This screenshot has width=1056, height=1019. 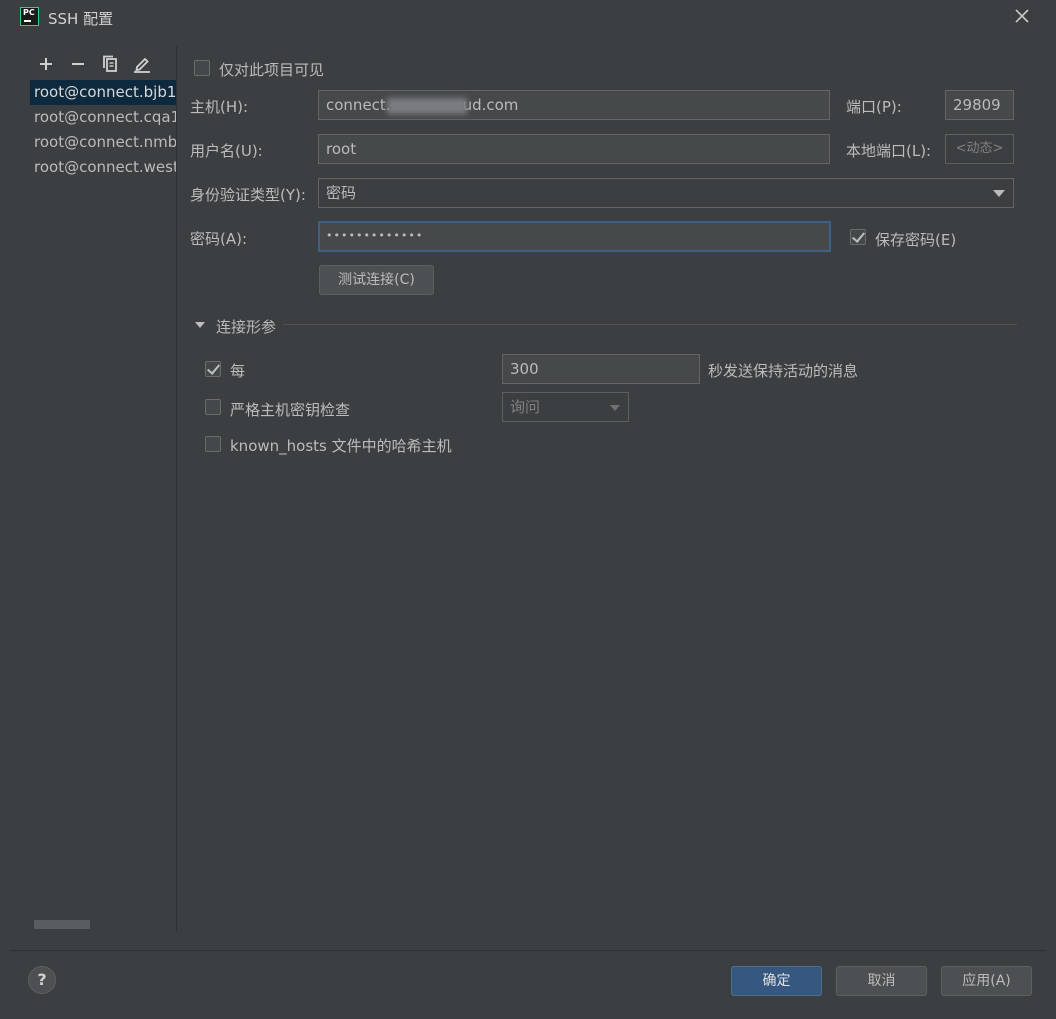 What do you see at coordinates (986, 981) in the screenshot?
I see `apply-button: 应用(A)` at bounding box center [986, 981].